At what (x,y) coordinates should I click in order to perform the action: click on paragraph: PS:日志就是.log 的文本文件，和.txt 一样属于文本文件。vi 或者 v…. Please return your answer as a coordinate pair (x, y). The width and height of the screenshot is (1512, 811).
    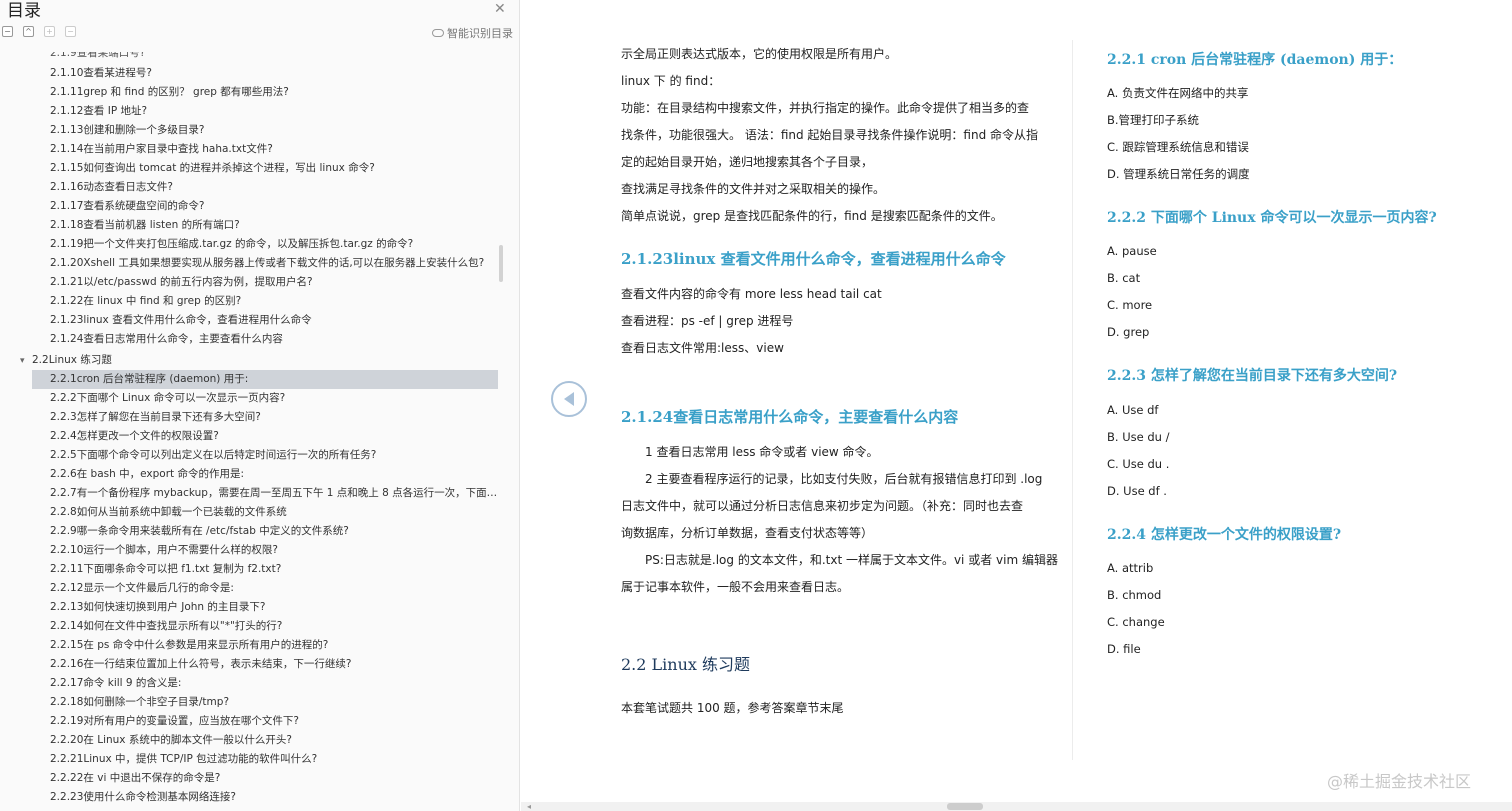
    Looking at the image, I should click on (851, 560).